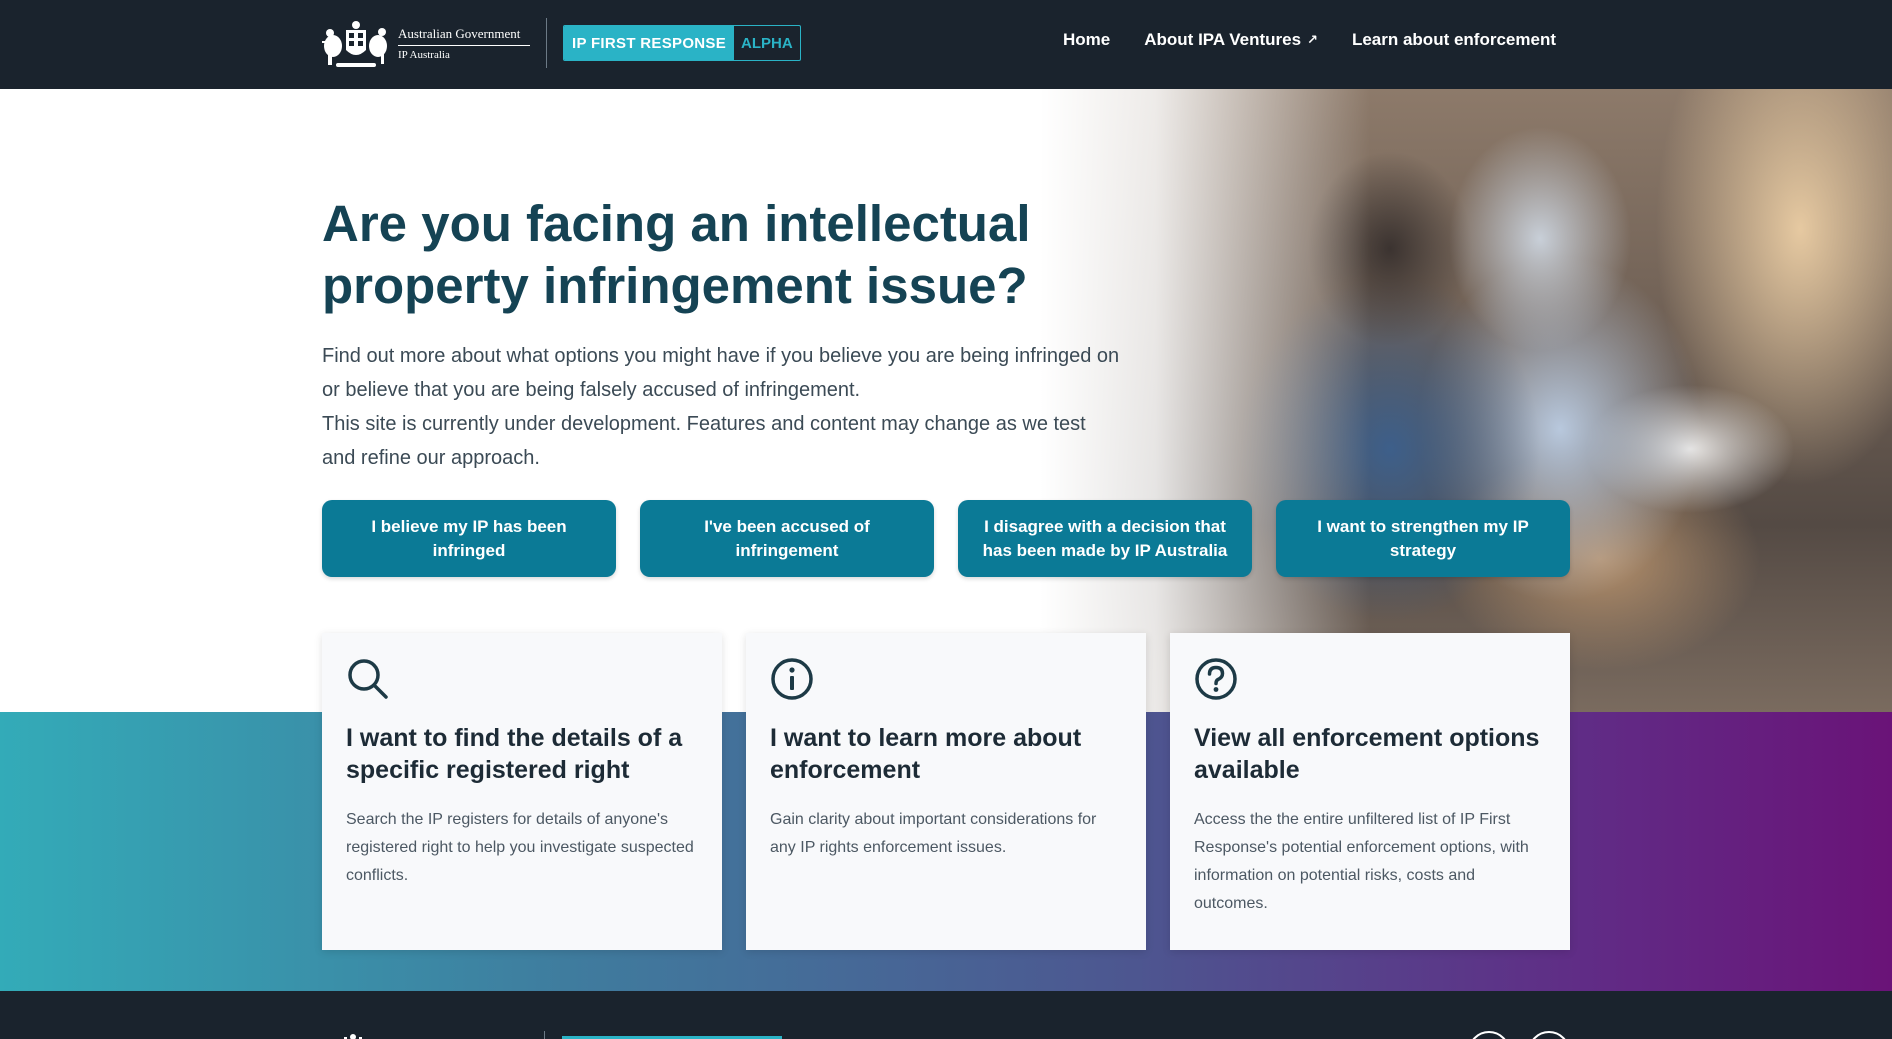 The width and height of the screenshot is (1892, 1039). I want to click on gov-line2: IP Australia, so click(424, 54).